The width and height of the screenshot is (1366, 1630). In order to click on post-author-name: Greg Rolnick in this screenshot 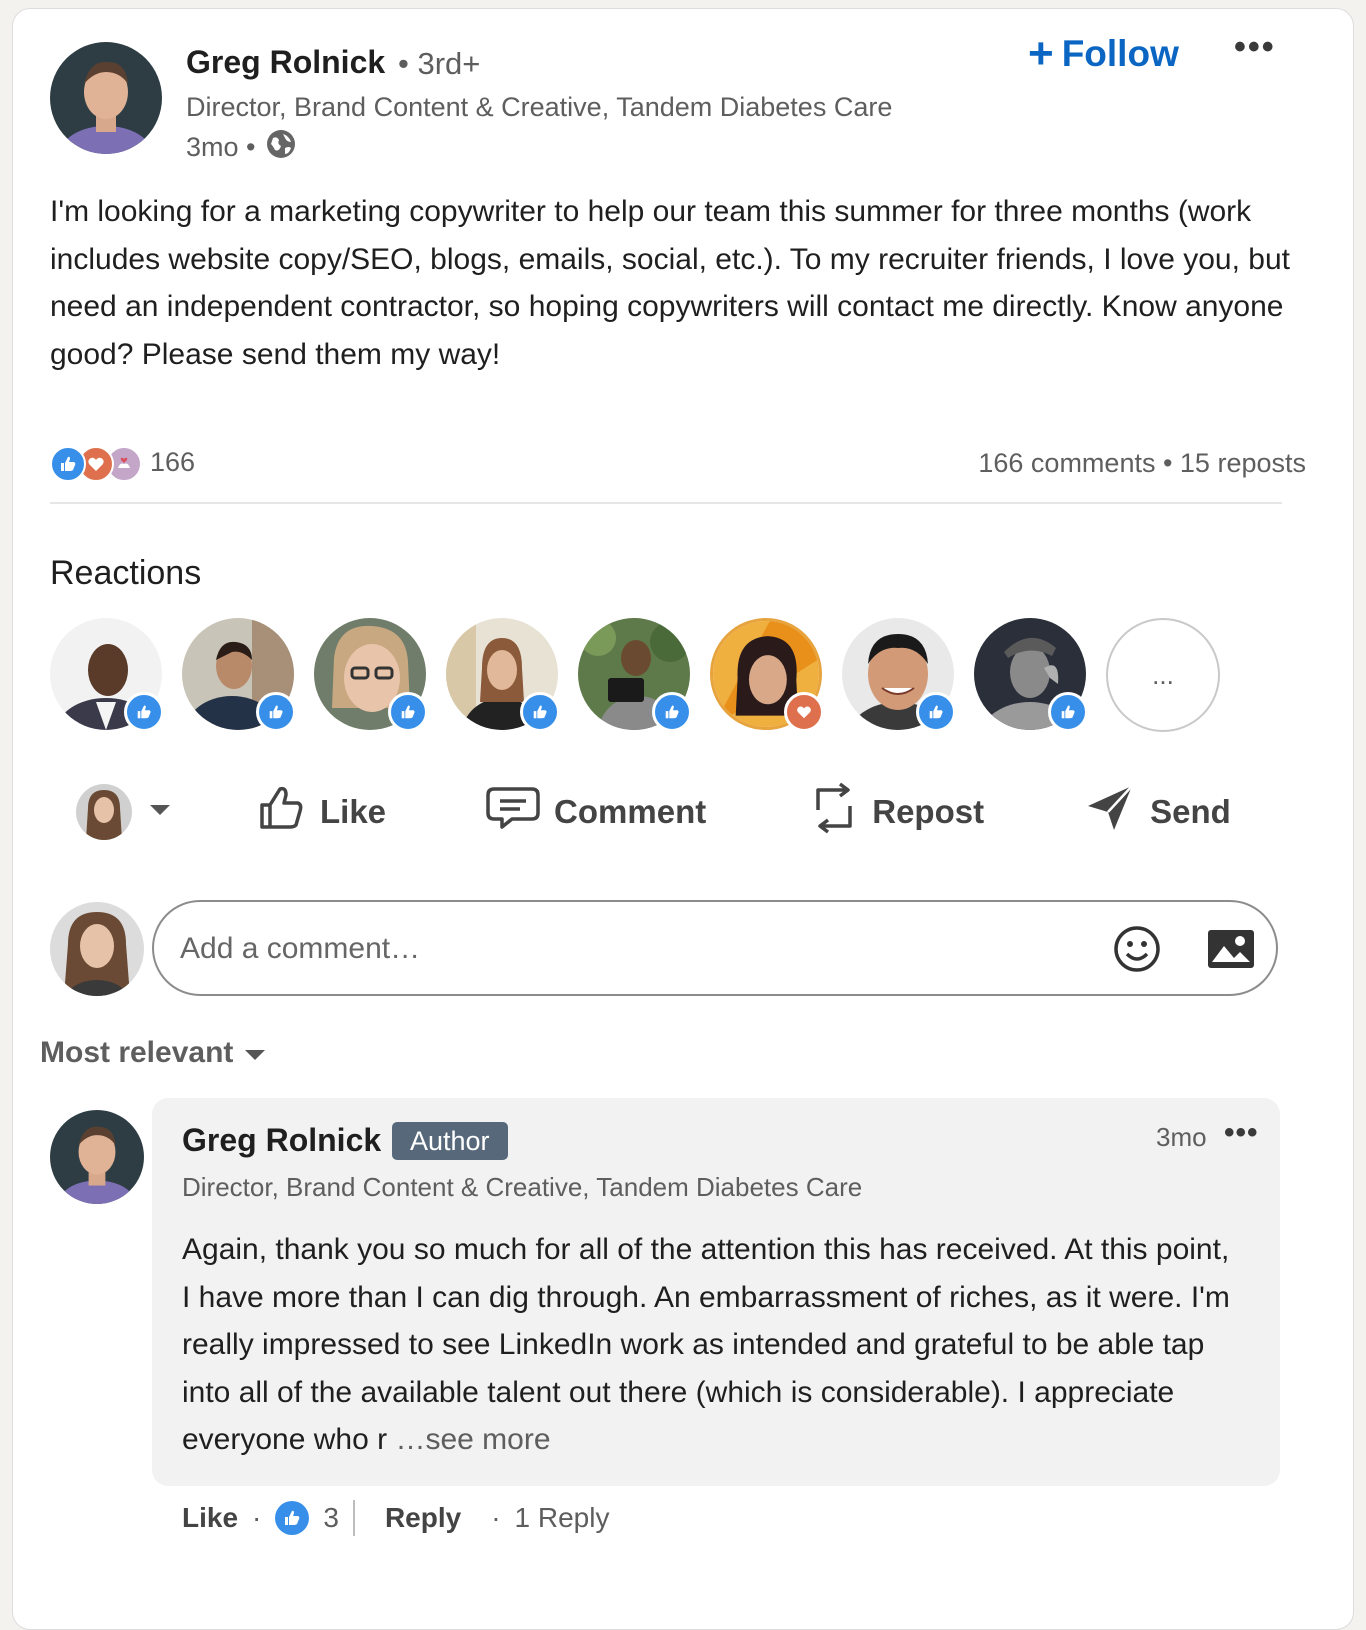, I will do `click(285, 62)`.